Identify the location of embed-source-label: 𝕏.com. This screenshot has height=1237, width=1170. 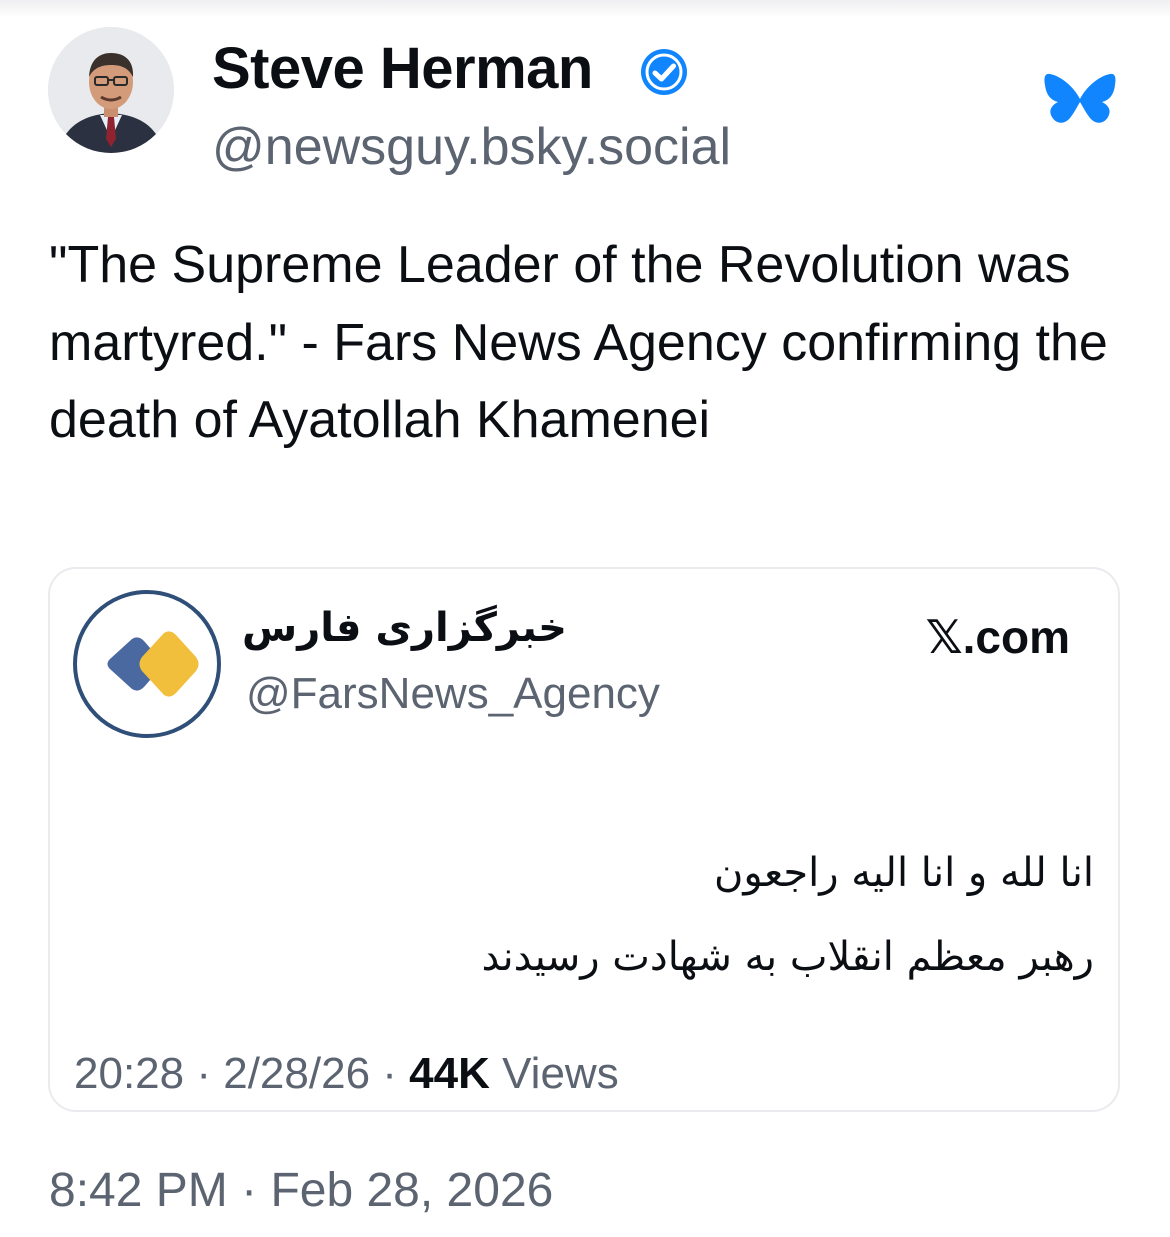
(998, 637).